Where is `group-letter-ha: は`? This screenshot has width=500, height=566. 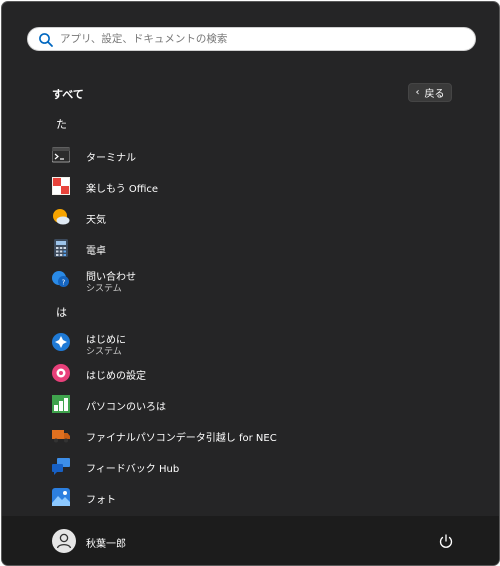
group-letter-ha: は is located at coordinates (61, 312).